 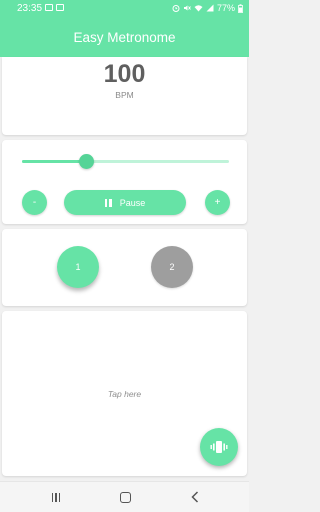 I want to click on app-bar: Easy Metronome, so click(x=124, y=37).